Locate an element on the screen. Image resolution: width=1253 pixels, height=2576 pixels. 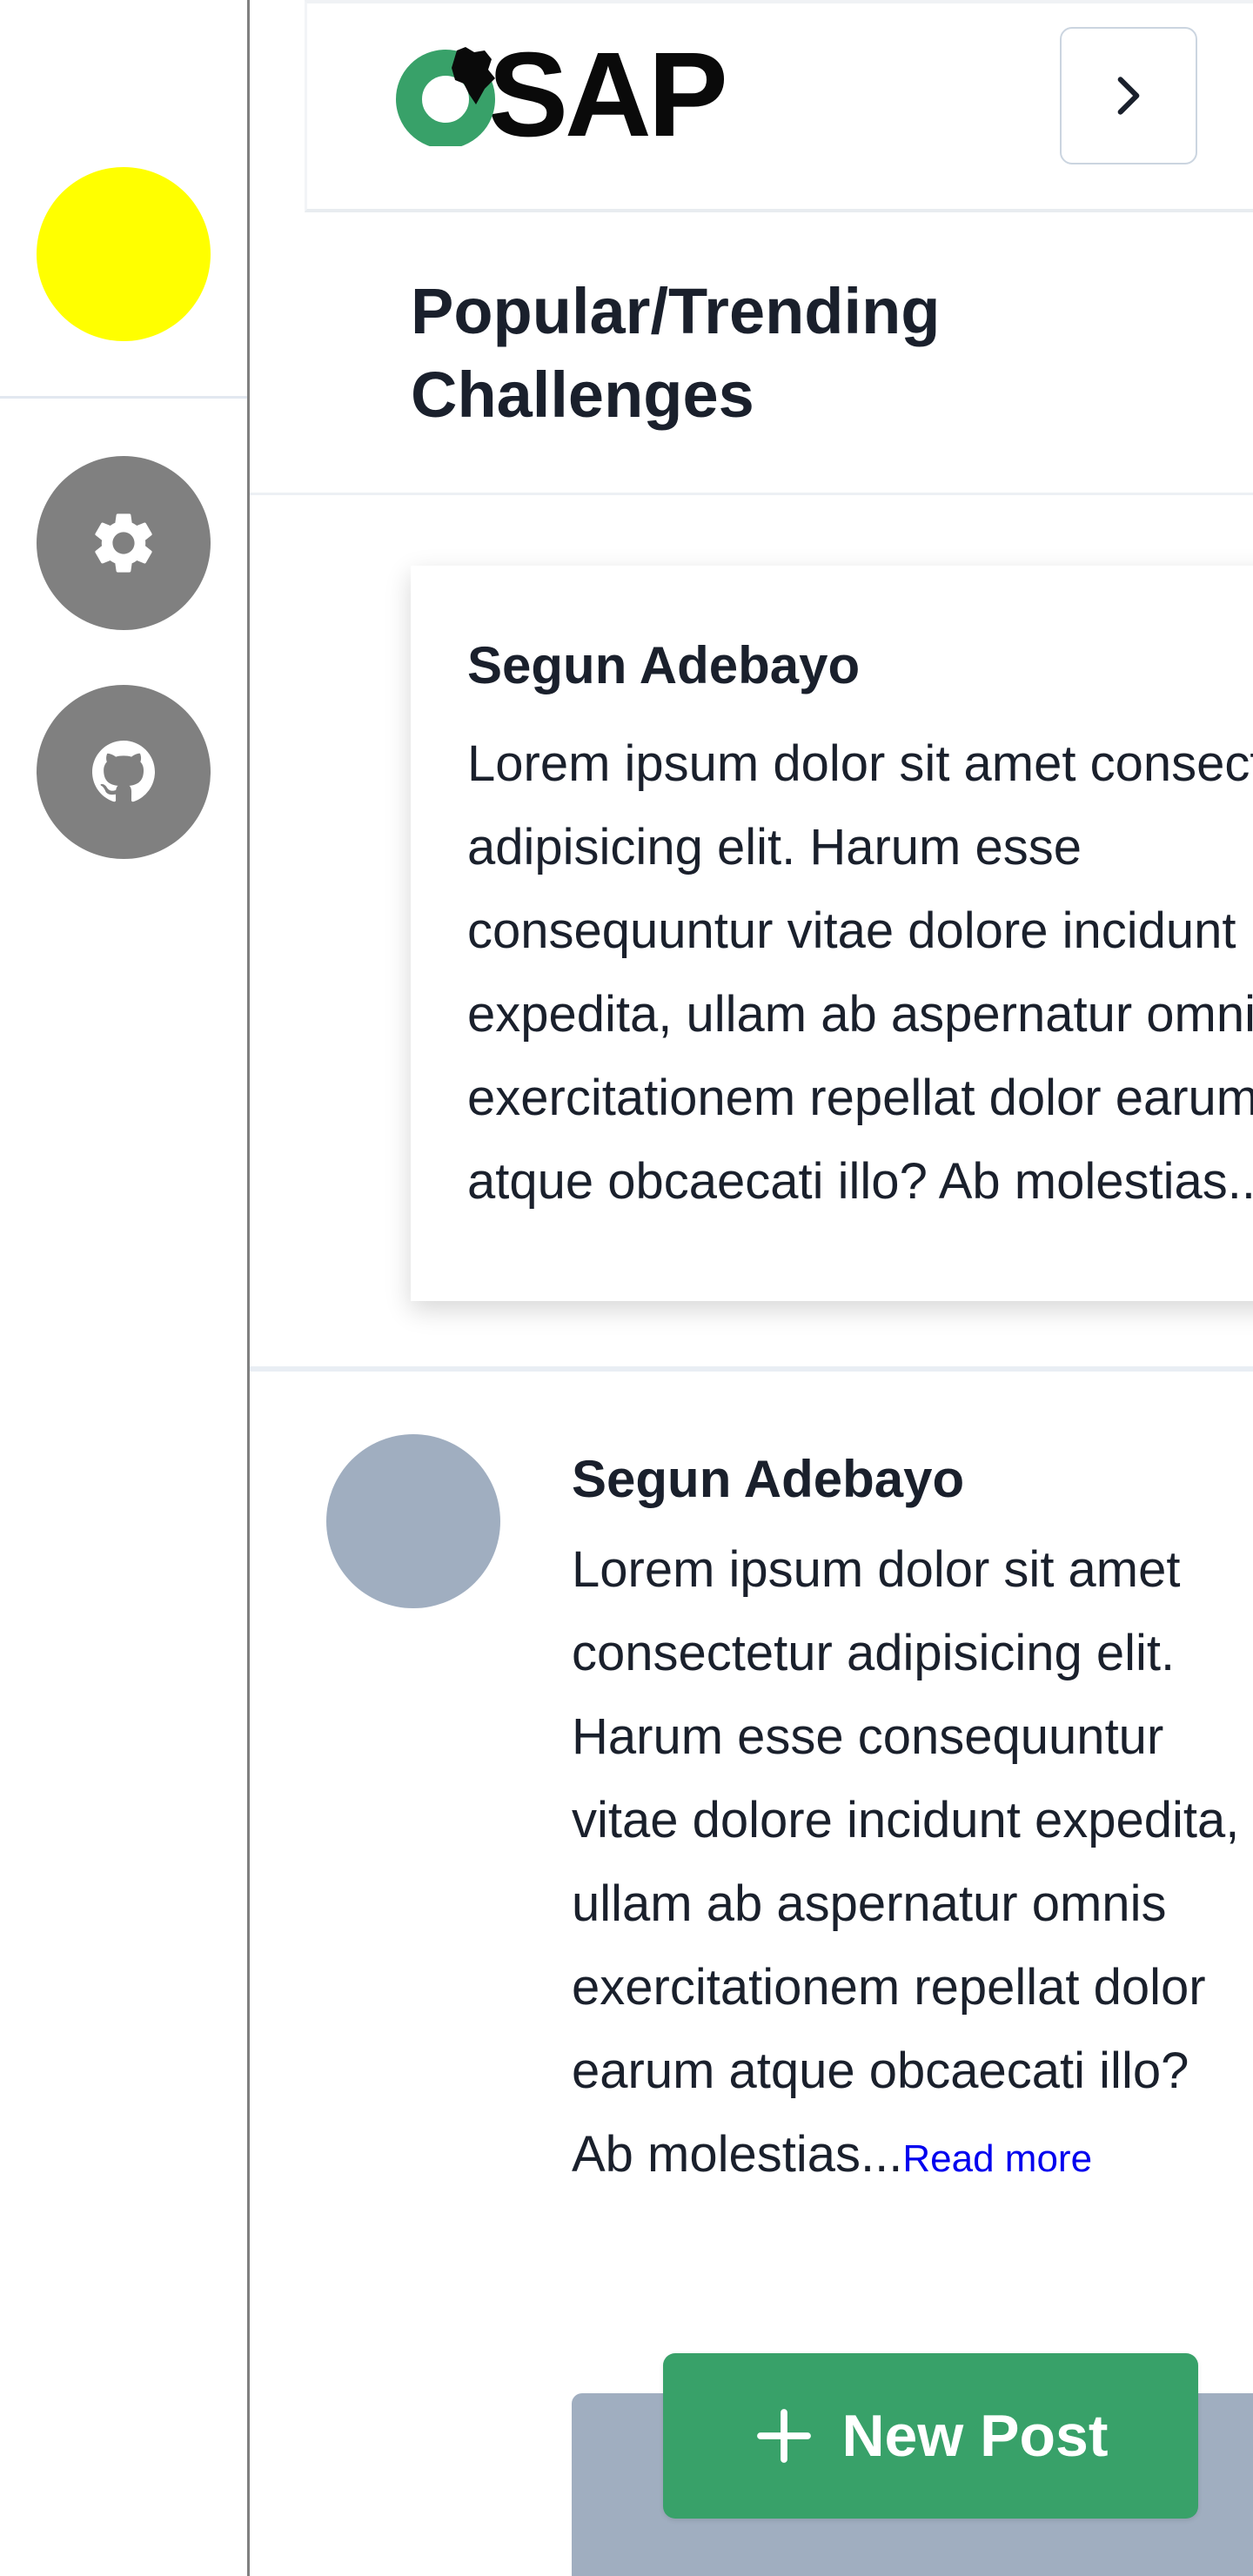
chevron-right-icon is located at coordinates (1128, 96).